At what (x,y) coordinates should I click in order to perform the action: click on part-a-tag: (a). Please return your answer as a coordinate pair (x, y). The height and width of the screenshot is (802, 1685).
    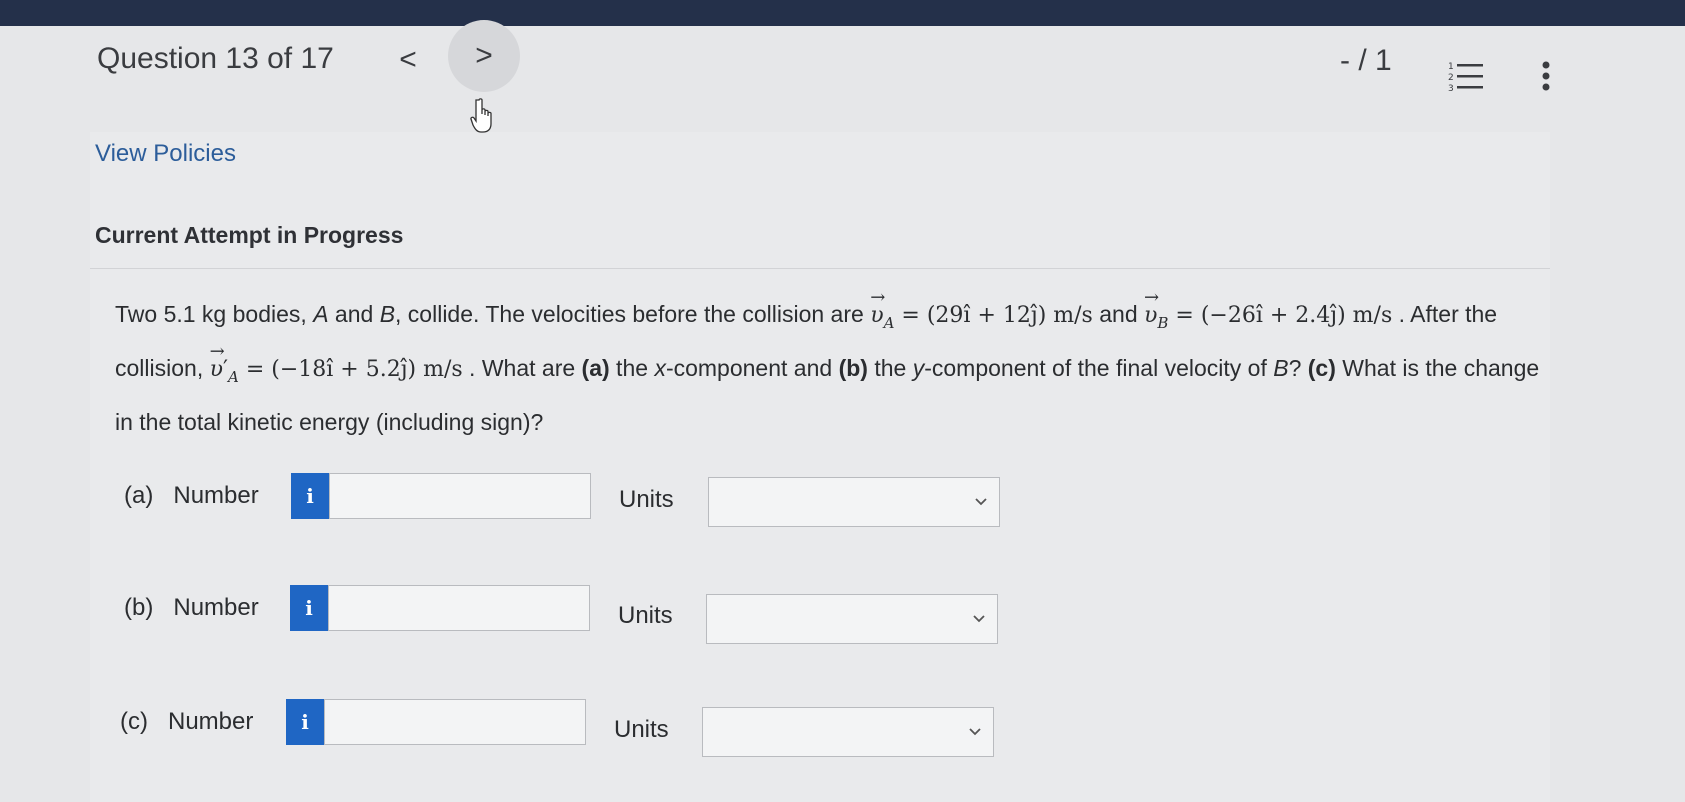
    Looking at the image, I should click on (595, 368).